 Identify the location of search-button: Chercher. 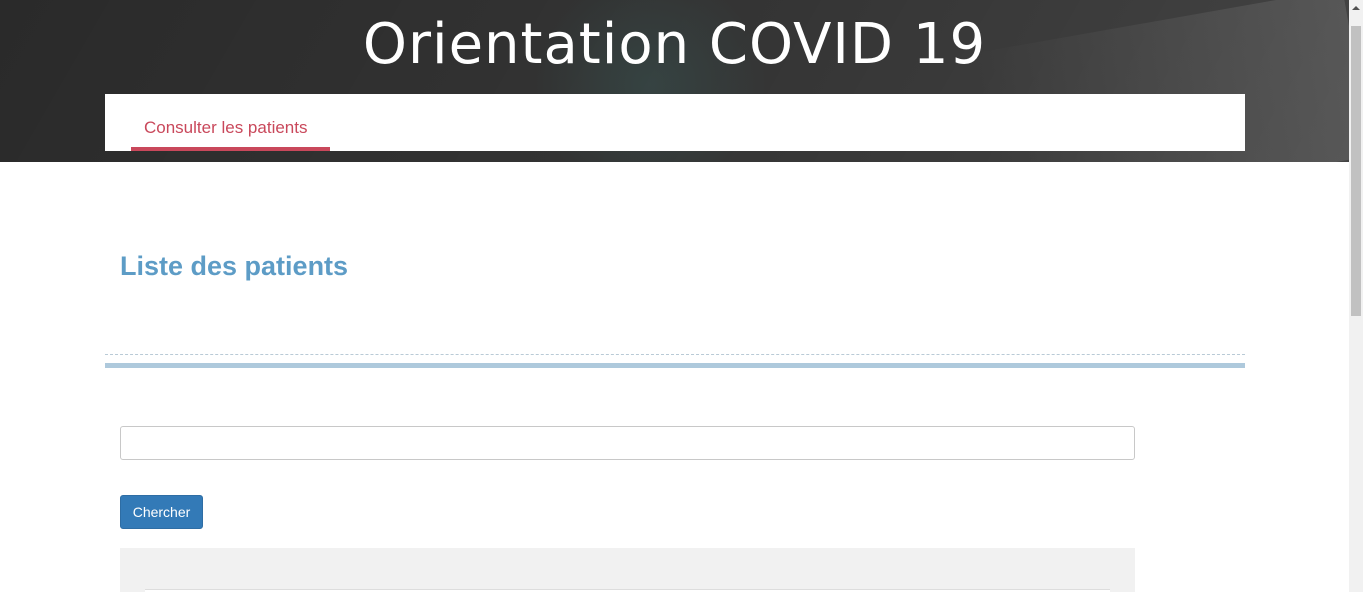
(161, 512).